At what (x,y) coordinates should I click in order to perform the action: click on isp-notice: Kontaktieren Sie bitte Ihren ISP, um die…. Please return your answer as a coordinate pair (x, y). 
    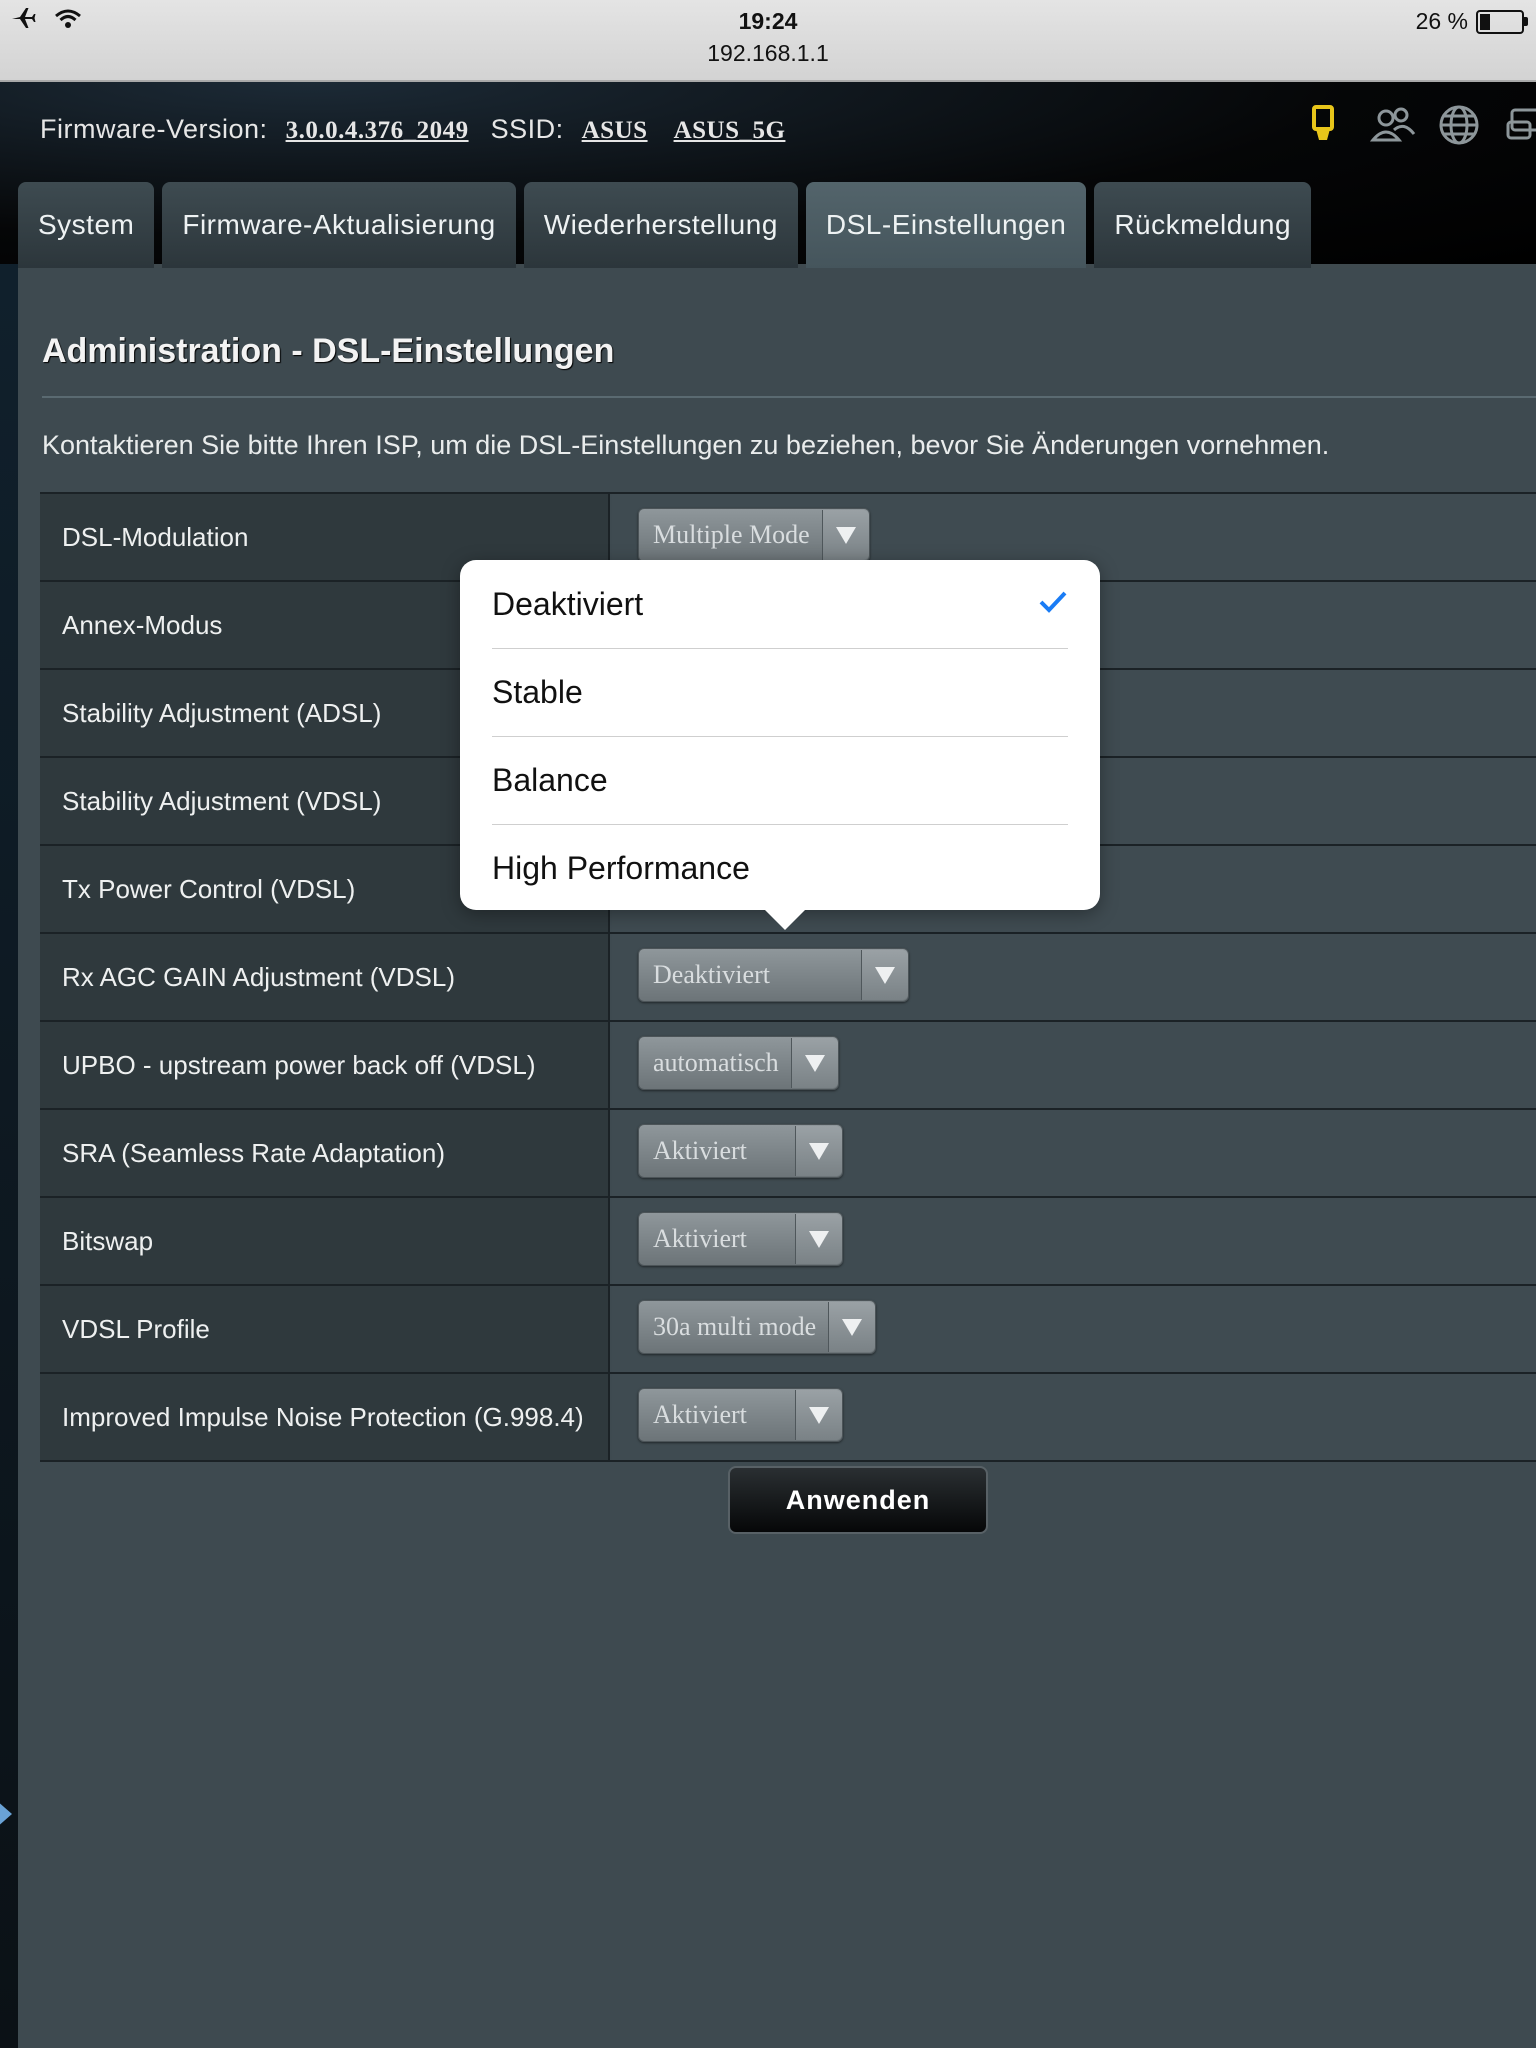
    Looking at the image, I should click on (686, 445).